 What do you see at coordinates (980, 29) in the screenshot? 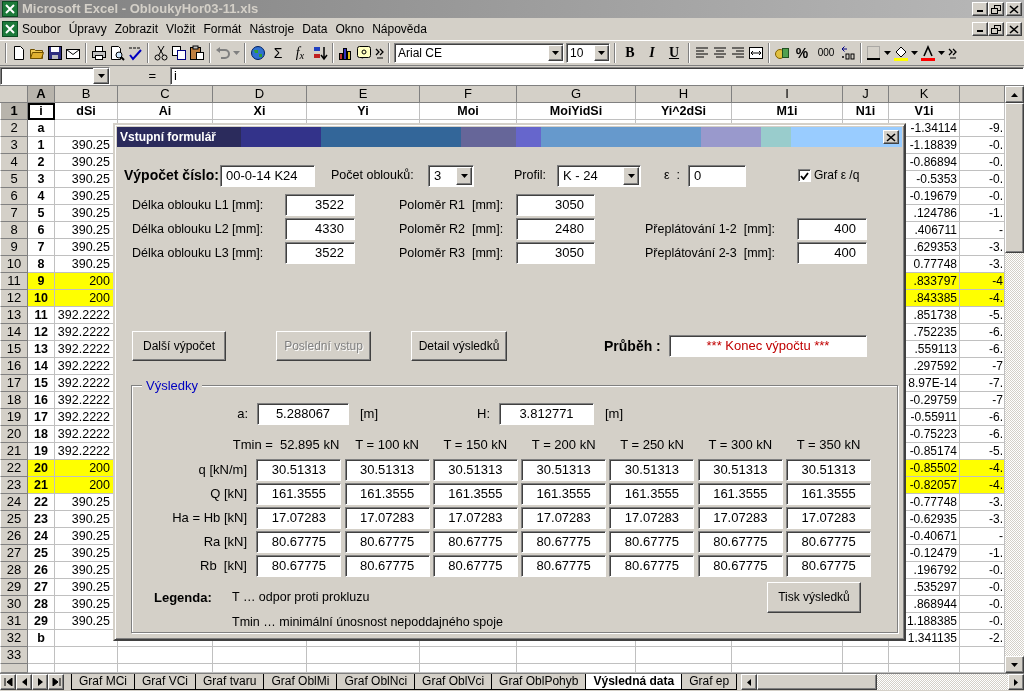
I see `minimize-button` at bounding box center [980, 29].